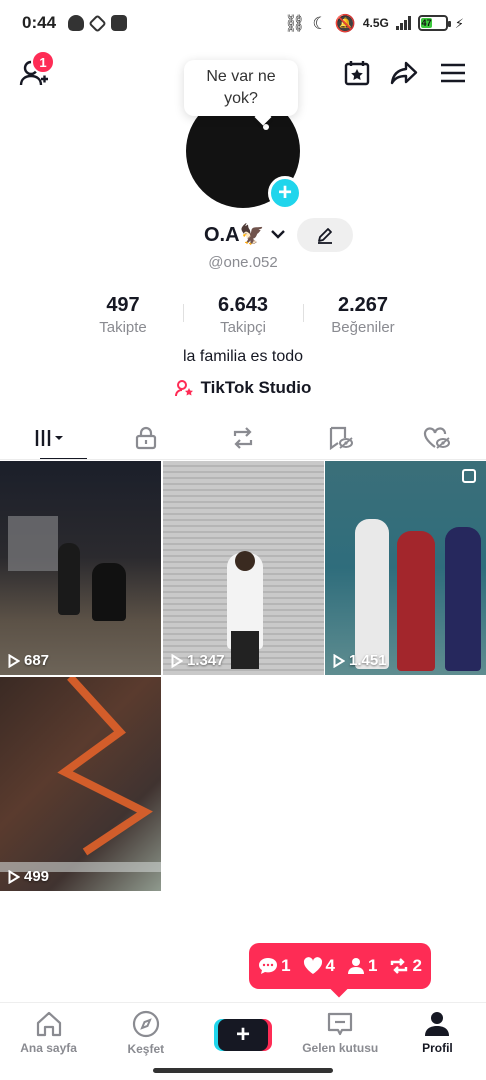  Describe the element at coordinates (363, 305) in the screenshot. I see `likes-count: 2.267` at that location.